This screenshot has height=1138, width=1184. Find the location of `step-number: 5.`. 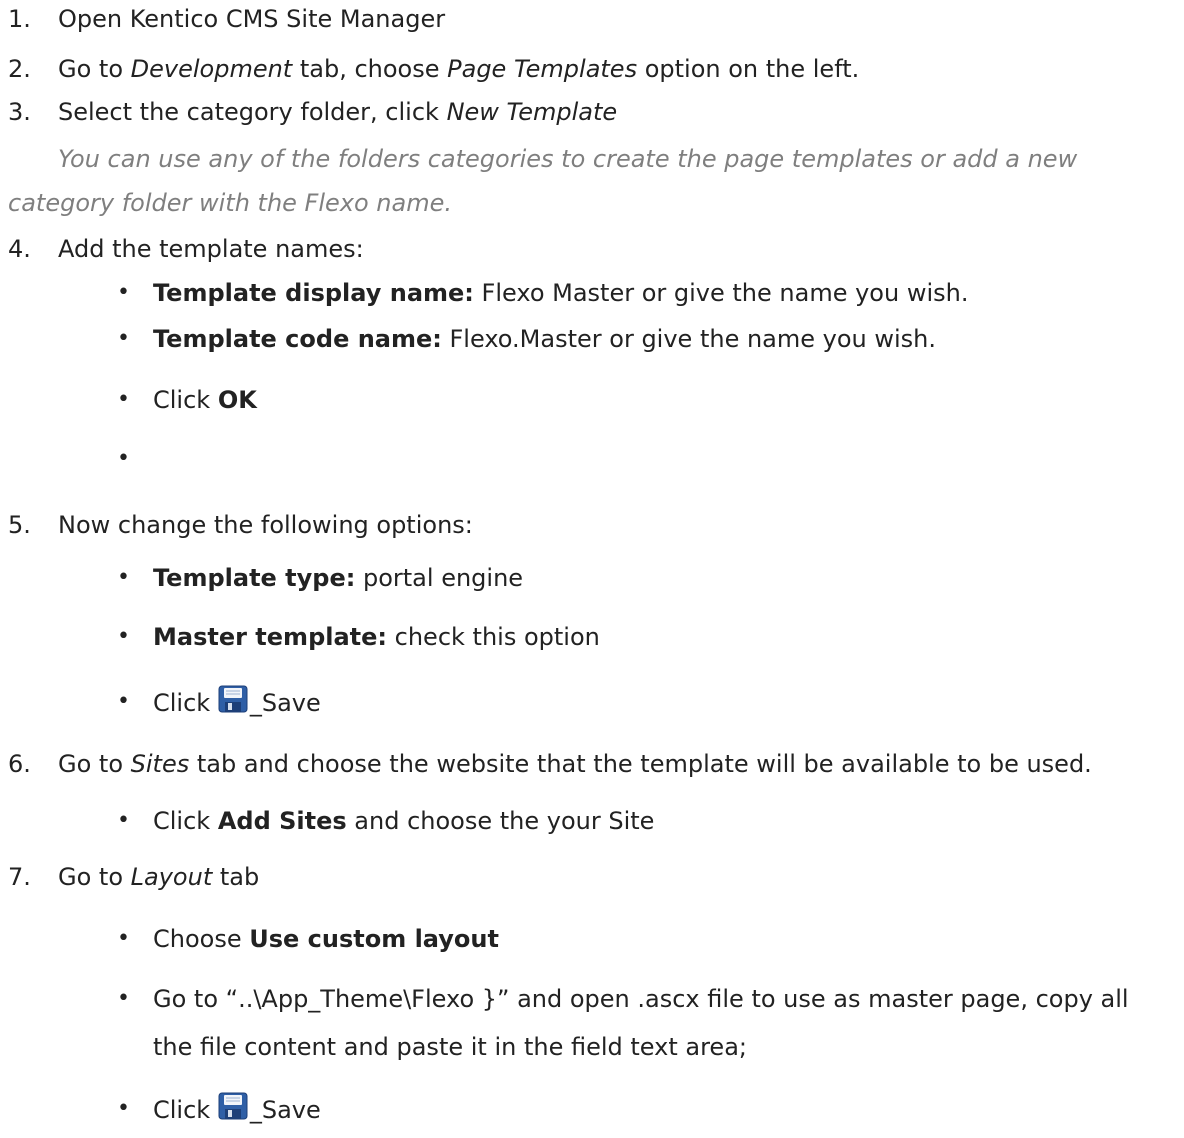

step-number: 5. is located at coordinates (19, 525).